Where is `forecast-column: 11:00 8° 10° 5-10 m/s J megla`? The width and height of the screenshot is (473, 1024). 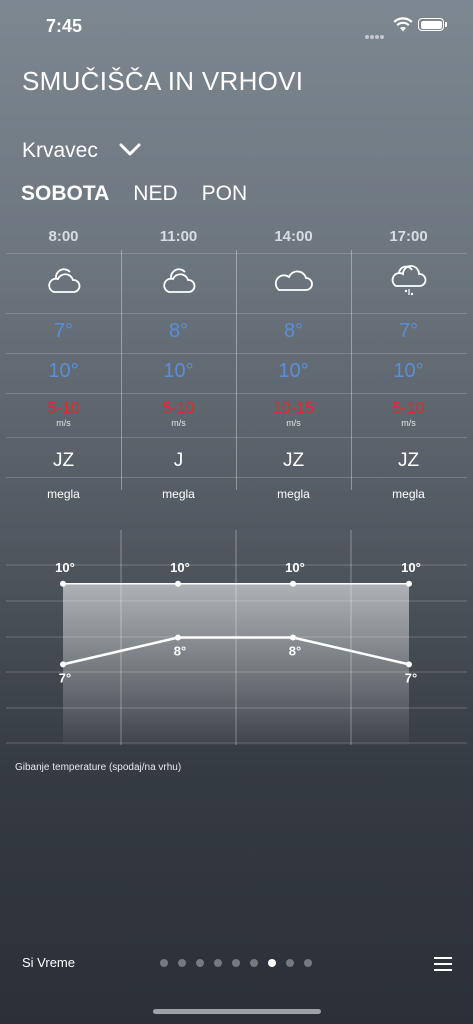
forecast-column: 11:00 8° 10° 5-10 m/s J megla is located at coordinates (178, 374).